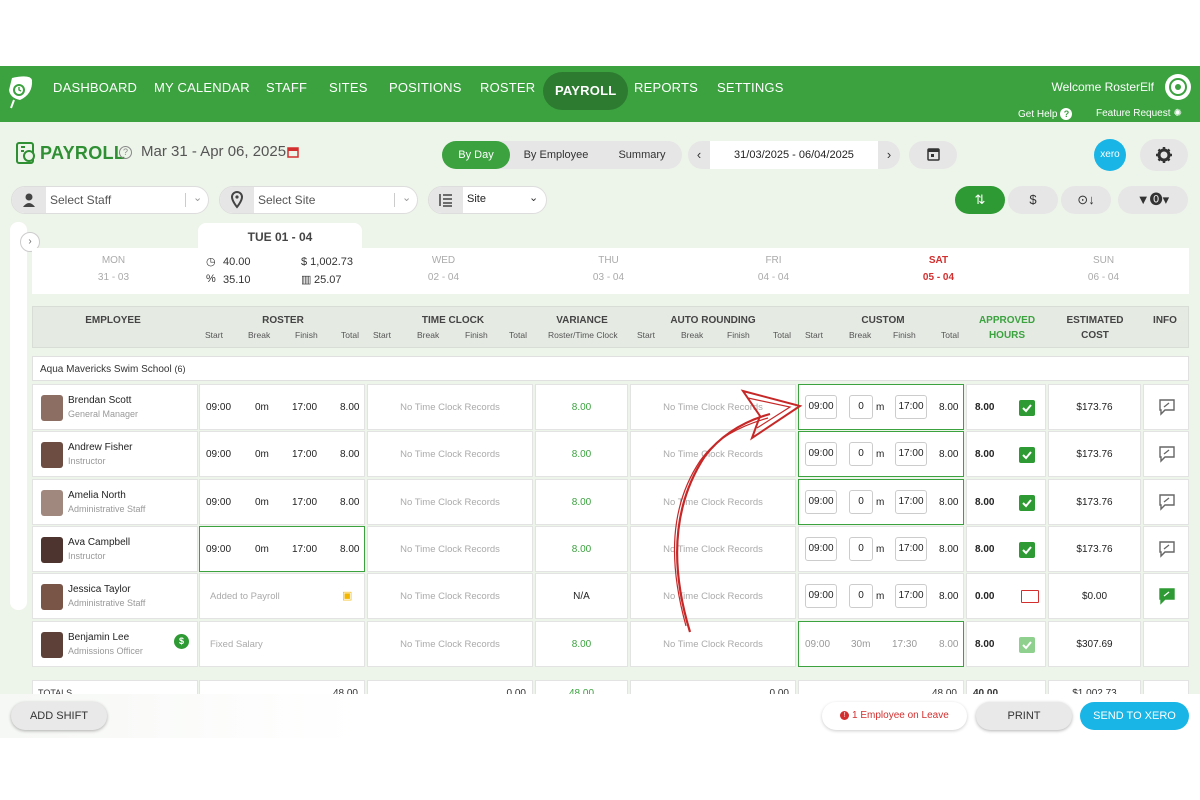  I want to click on col-roster: ROSTER, so click(283, 320).